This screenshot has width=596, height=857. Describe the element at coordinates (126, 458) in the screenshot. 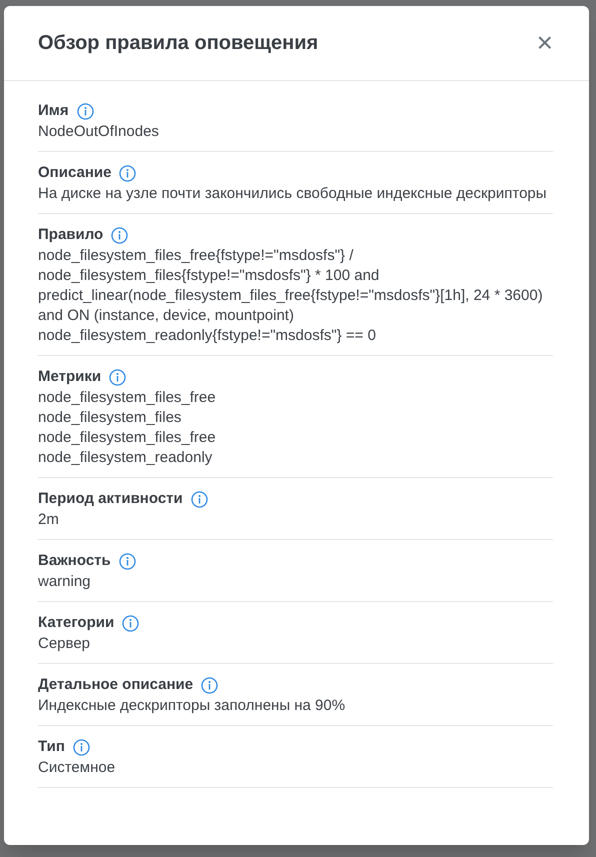

I see `field-value: node_filesystem_readonly` at that location.